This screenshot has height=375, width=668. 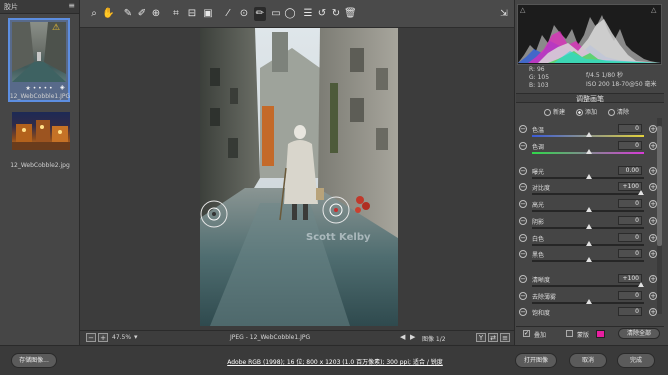 What do you see at coordinates (653, 10) in the screenshot?
I see `highlight-clip-icon: △` at bounding box center [653, 10].